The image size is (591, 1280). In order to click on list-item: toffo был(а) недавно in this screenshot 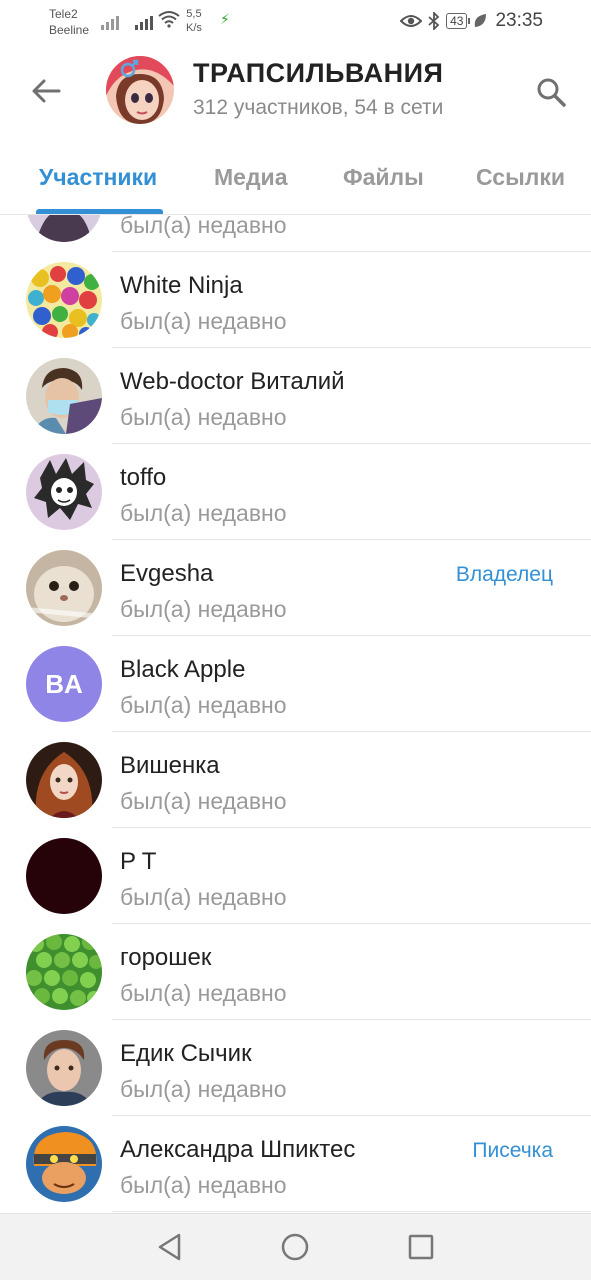, I will do `click(295, 492)`.